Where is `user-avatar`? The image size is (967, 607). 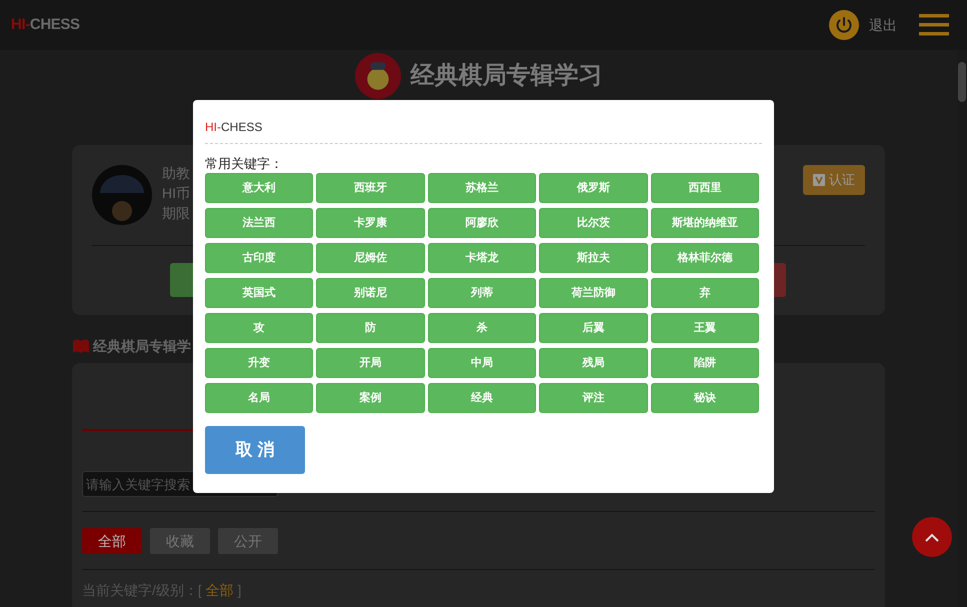
user-avatar is located at coordinates (122, 195).